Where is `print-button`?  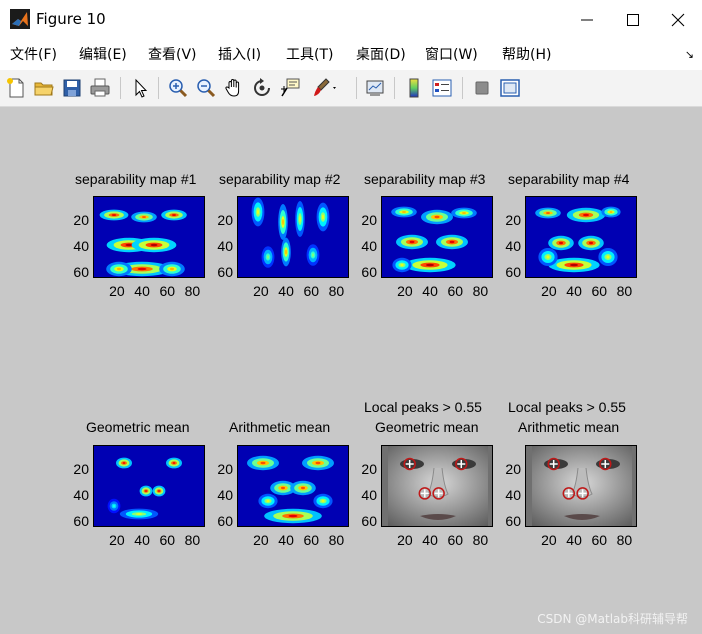
print-button is located at coordinates (100, 88).